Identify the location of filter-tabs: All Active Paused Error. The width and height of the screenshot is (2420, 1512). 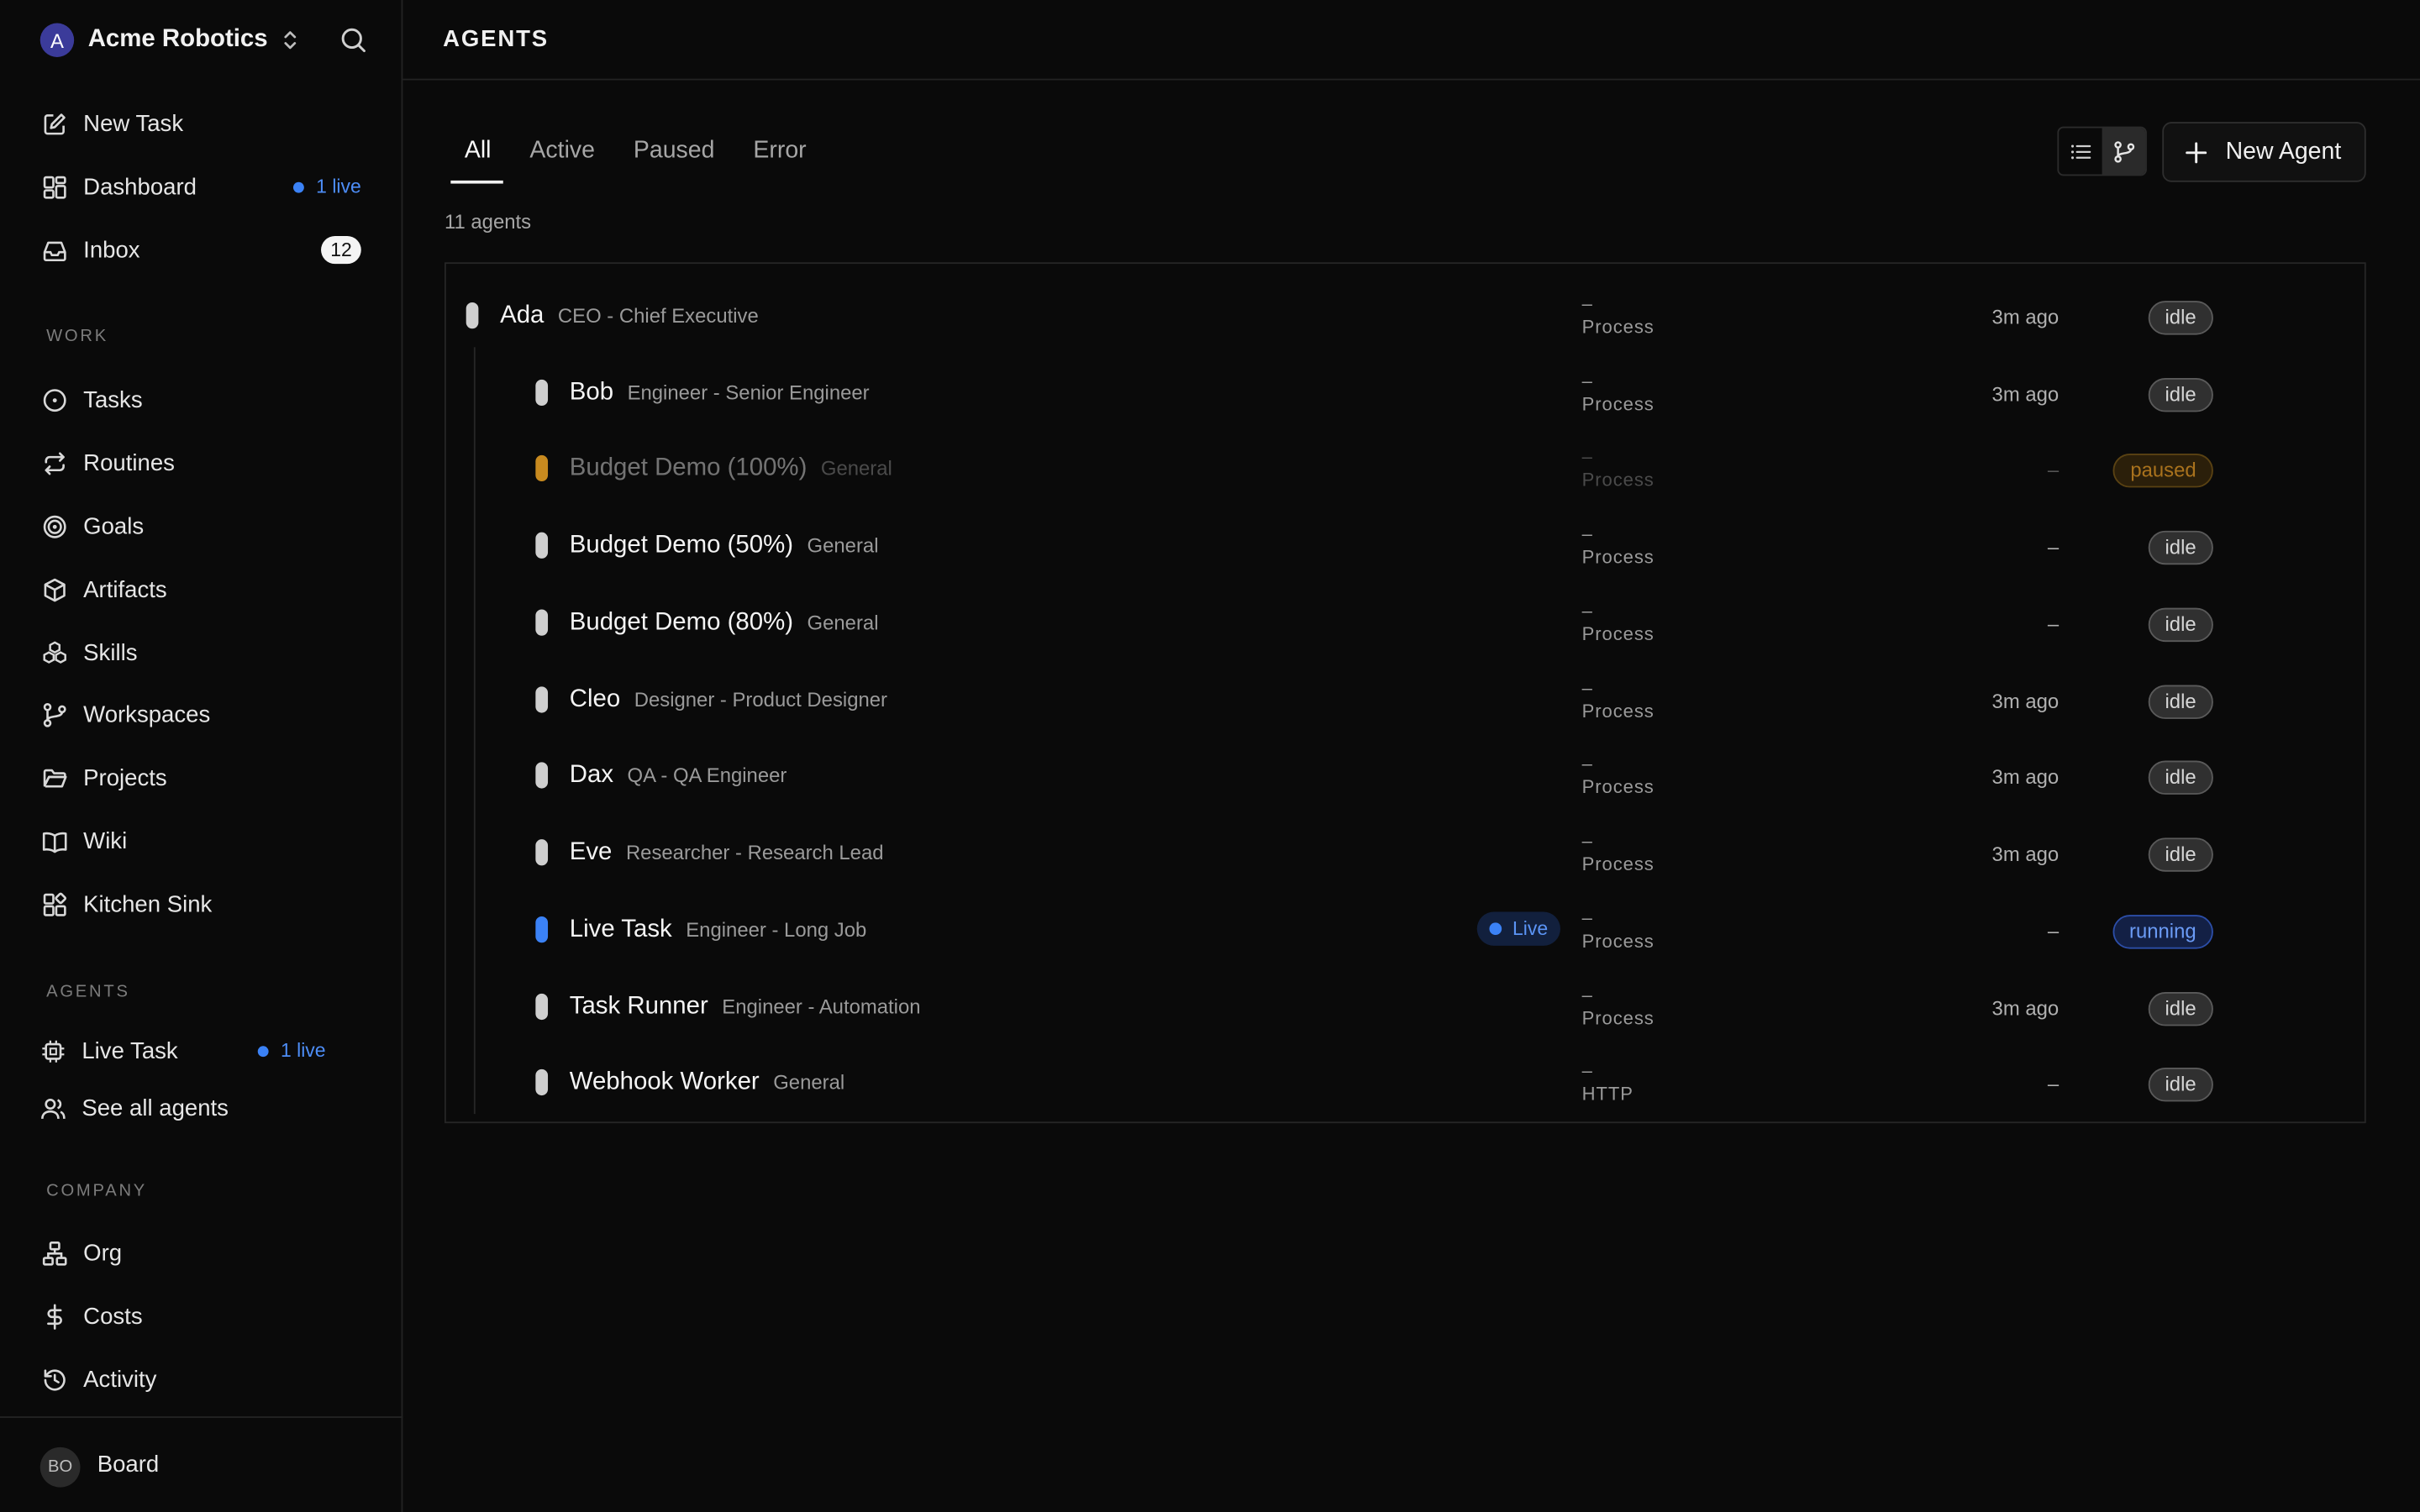
(641, 156).